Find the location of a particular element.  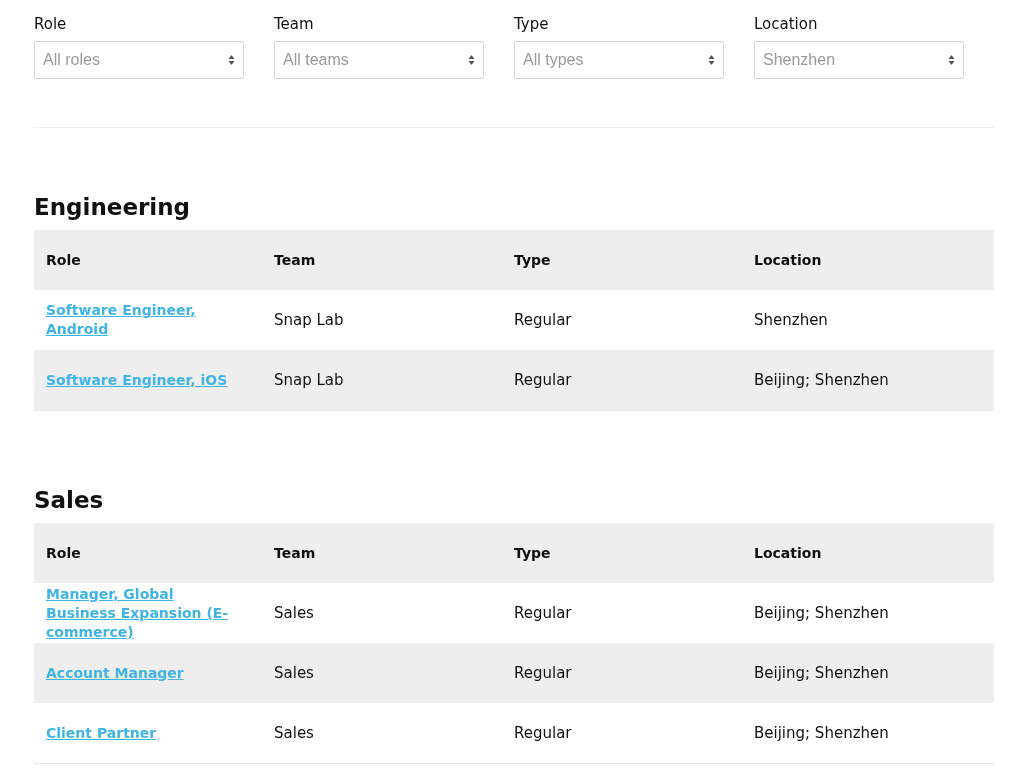

section-heading: Engineering is located at coordinates (113, 207).